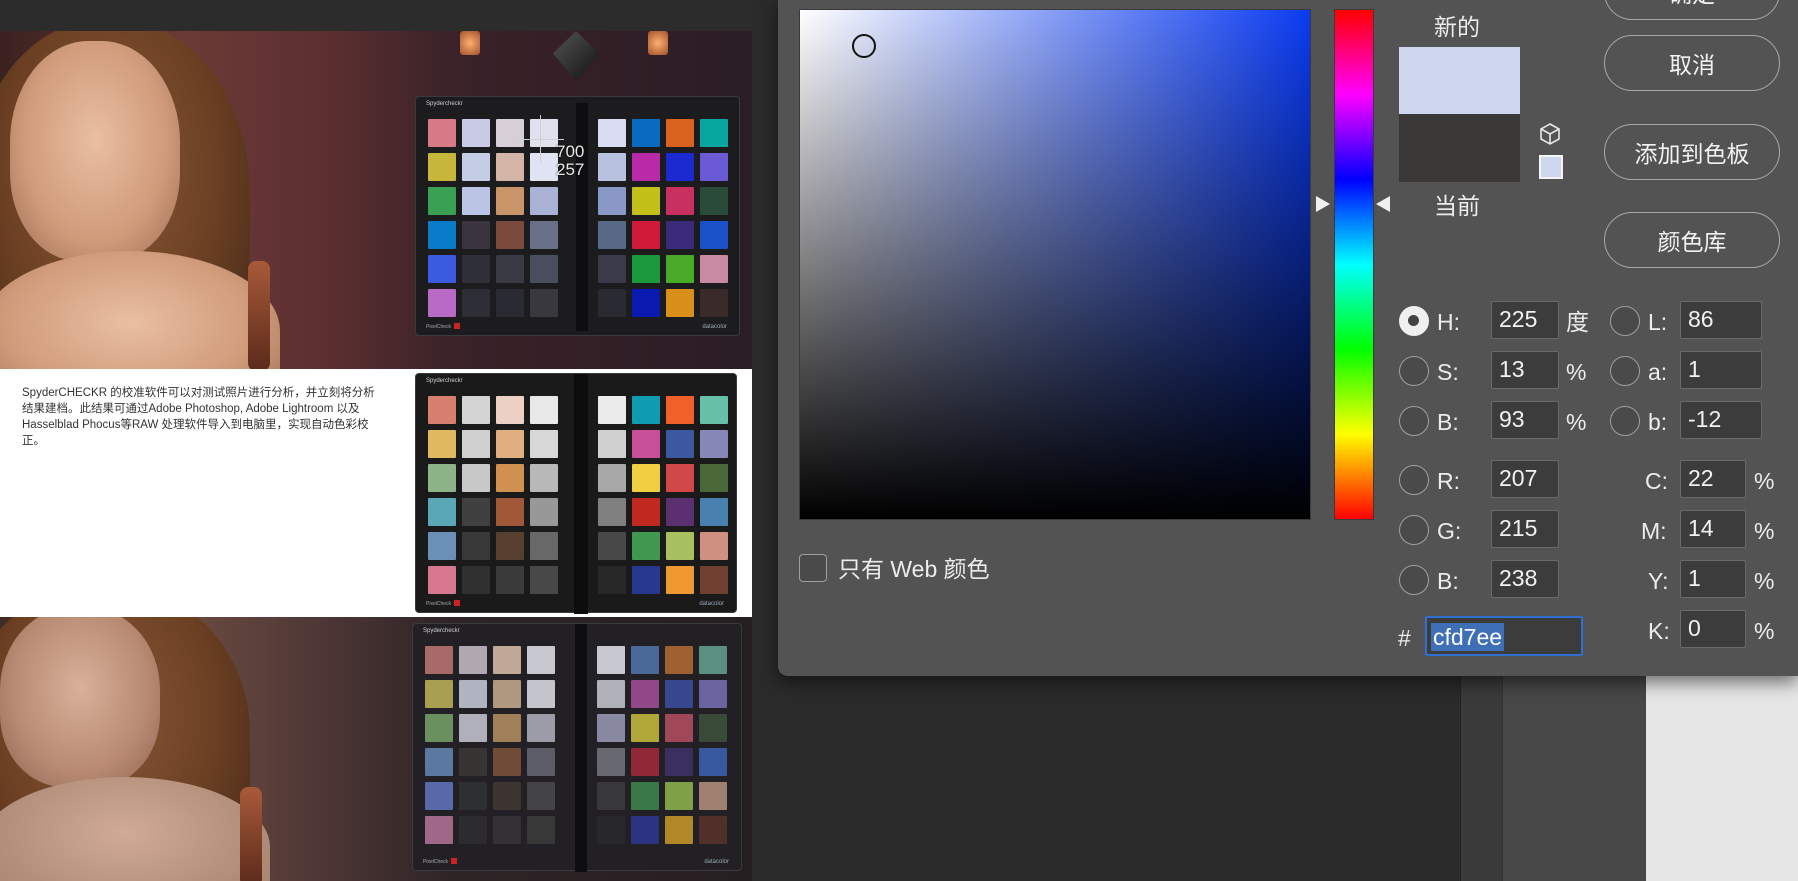  I want to click on green-input: 215, so click(1525, 529).